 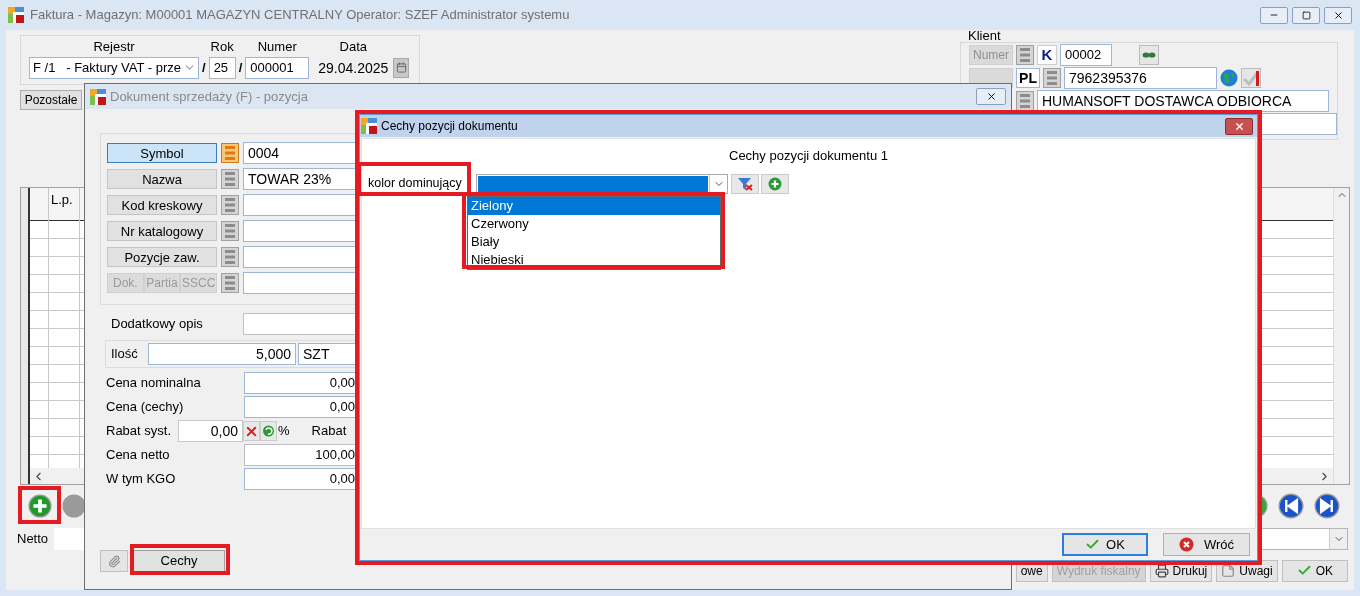 I want to click on window-title: Faktura - Magazyn: M00001 MAGAZYN CENTRALNY Operator: SZEF Administrator systemu, so click(x=300, y=15).